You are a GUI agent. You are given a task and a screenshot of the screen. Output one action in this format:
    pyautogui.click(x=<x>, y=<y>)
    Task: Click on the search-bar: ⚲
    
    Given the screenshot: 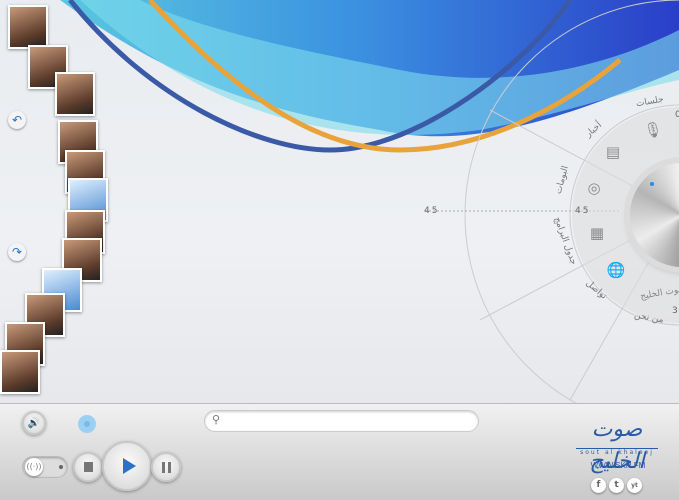 What is the action you would take?
    pyautogui.click(x=341, y=421)
    